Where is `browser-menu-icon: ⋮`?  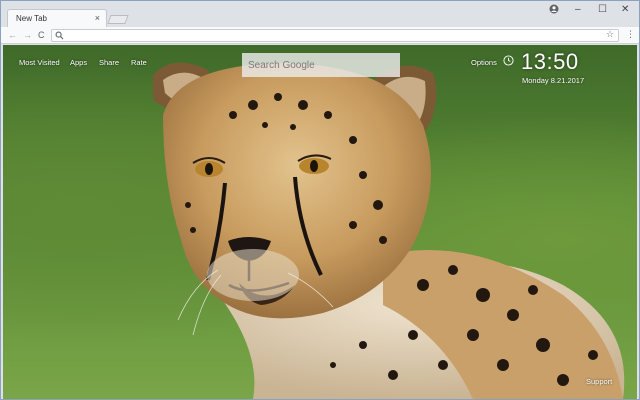
browser-menu-icon: ⋮ is located at coordinates (630, 34).